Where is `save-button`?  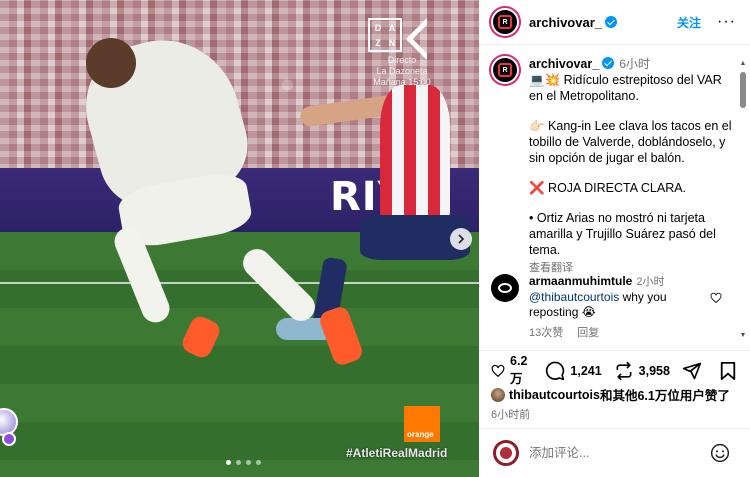
save-button is located at coordinates (730, 371).